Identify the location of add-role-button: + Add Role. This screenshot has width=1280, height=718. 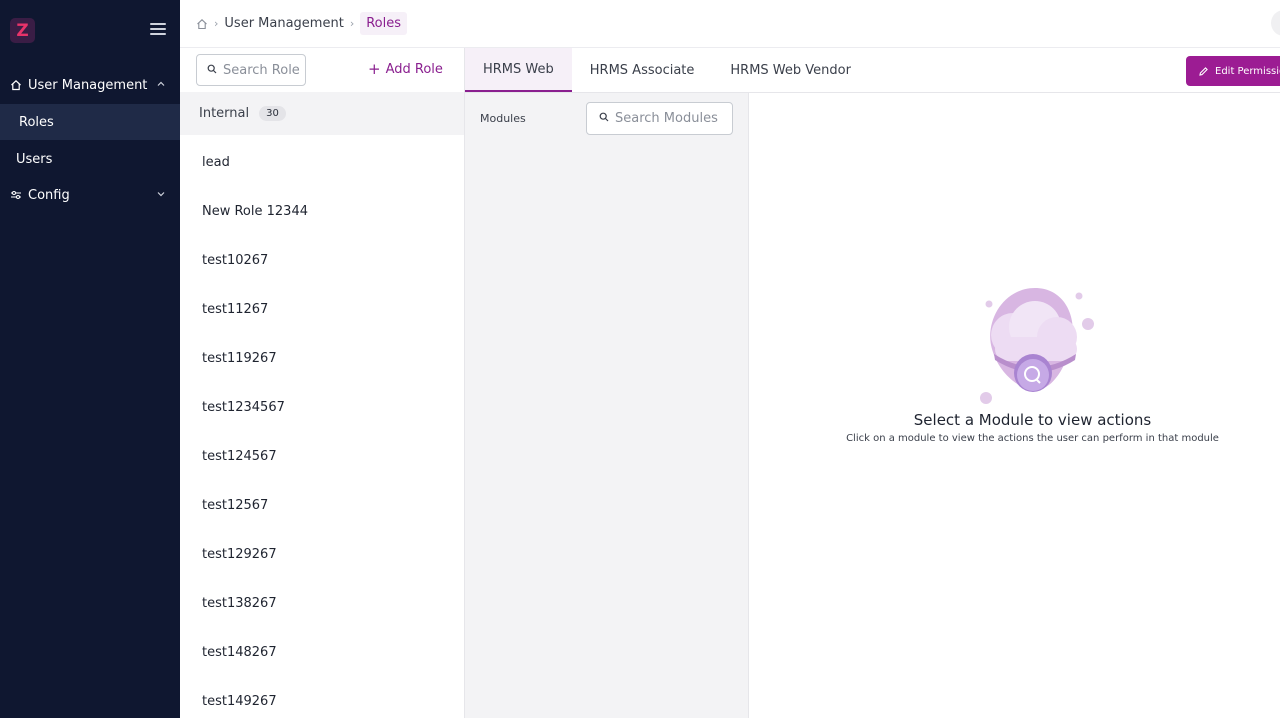
(405, 69).